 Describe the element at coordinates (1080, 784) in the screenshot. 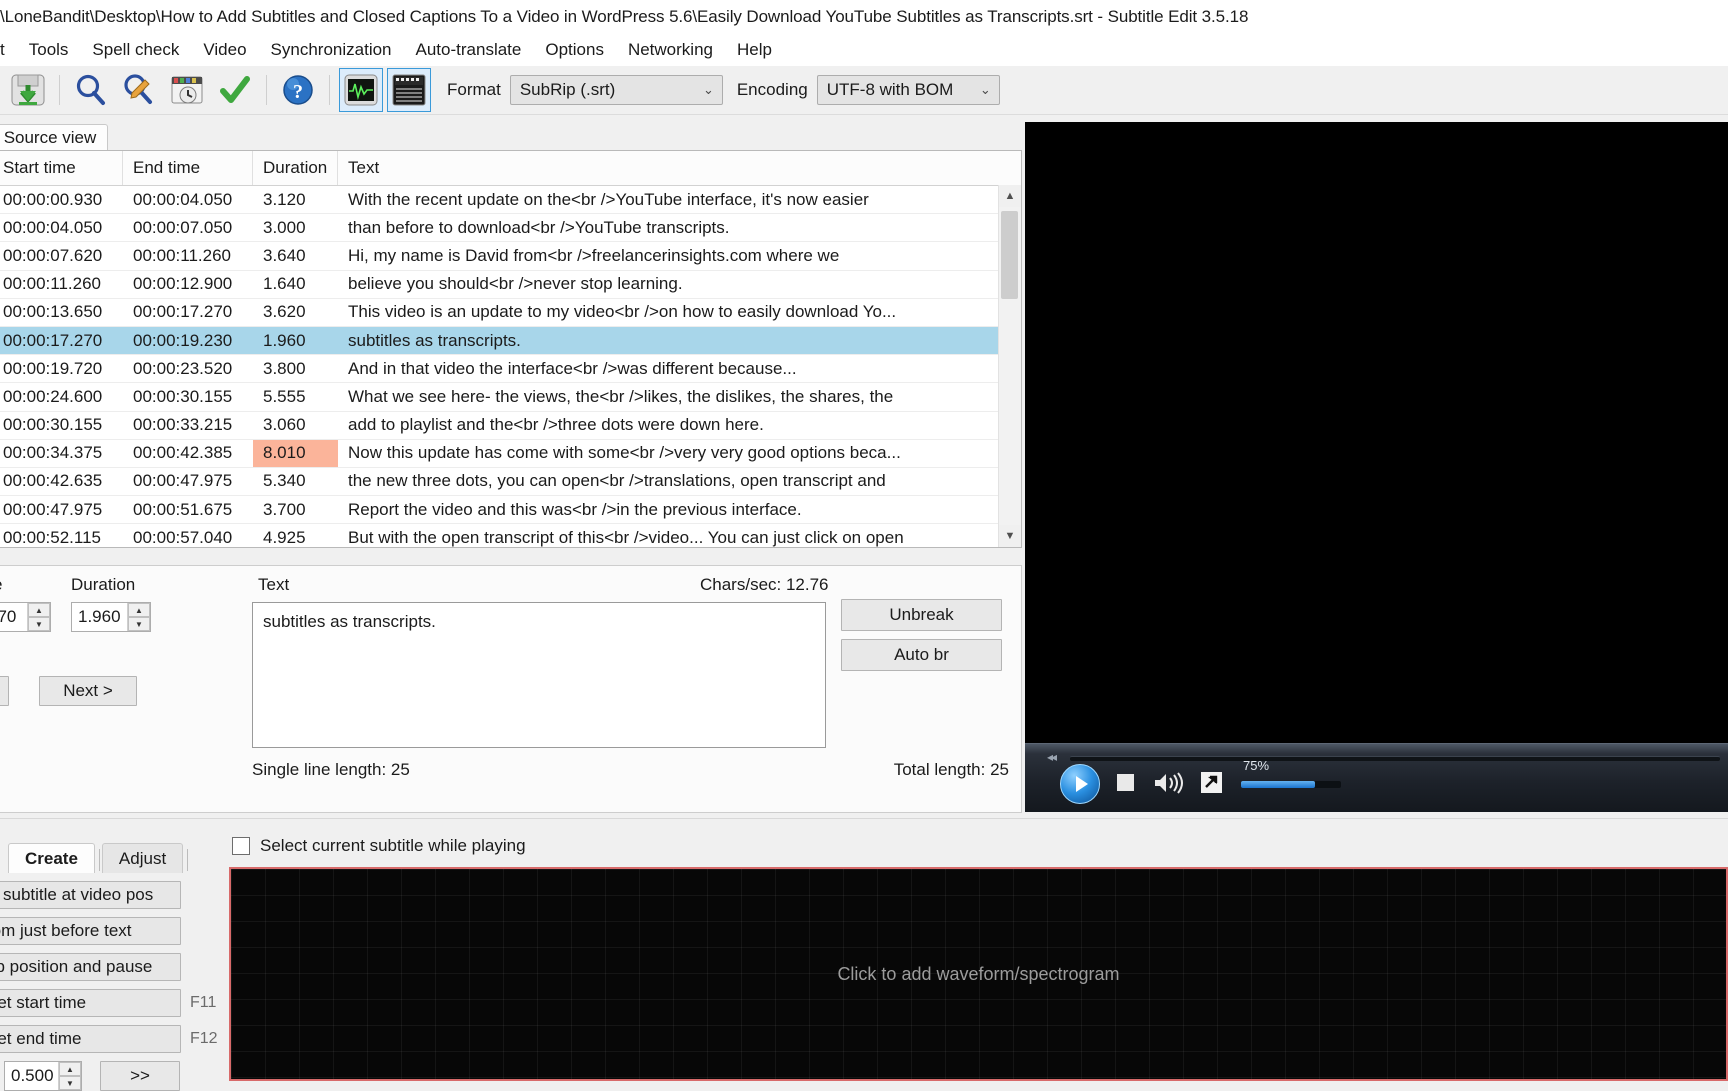

I see `play-button` at that location.